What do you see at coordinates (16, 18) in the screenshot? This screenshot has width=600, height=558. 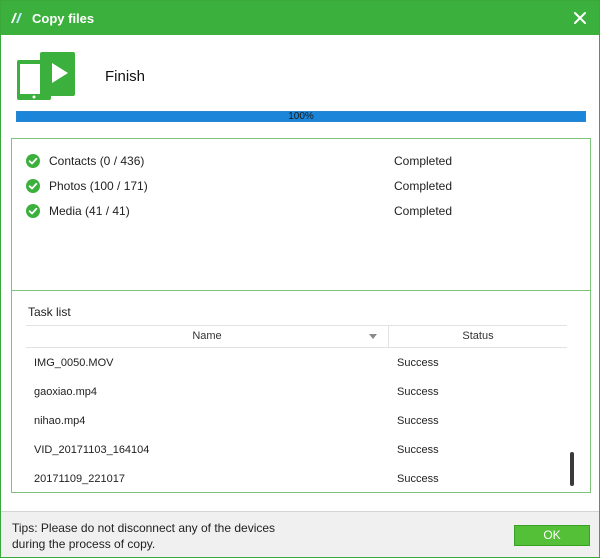 I see `app-logo-icon` at bounding box center [16, 18].